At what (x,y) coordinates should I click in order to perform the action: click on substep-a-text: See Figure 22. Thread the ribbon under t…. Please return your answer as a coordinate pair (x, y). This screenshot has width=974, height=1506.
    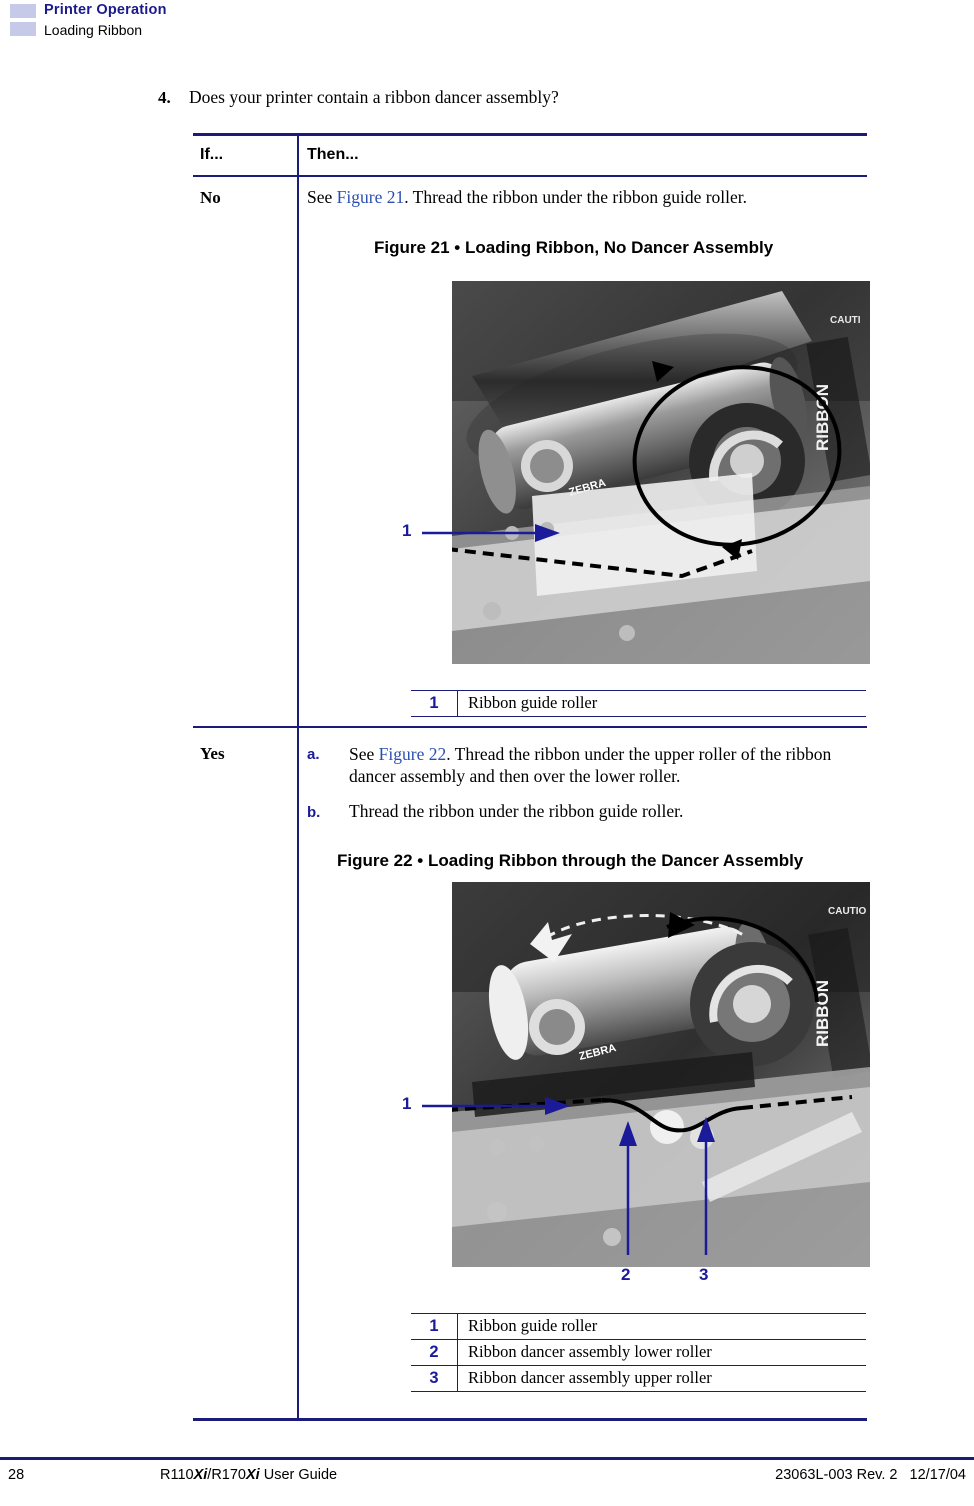
    Looking at the image, I should click on (609, 766).